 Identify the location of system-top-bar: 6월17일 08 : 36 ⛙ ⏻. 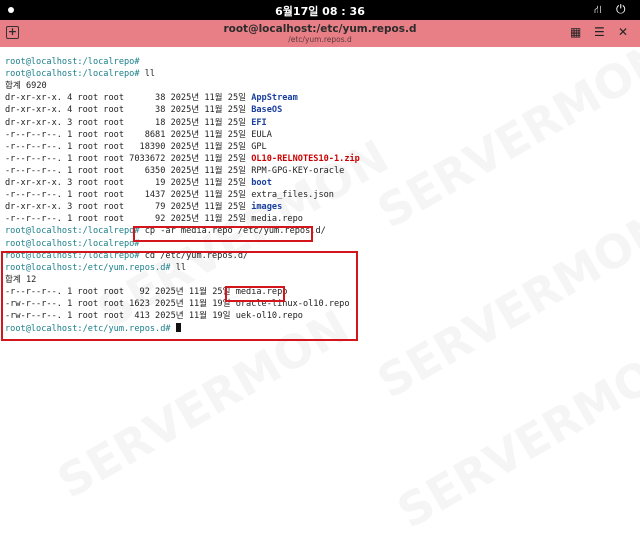
(320, 10).